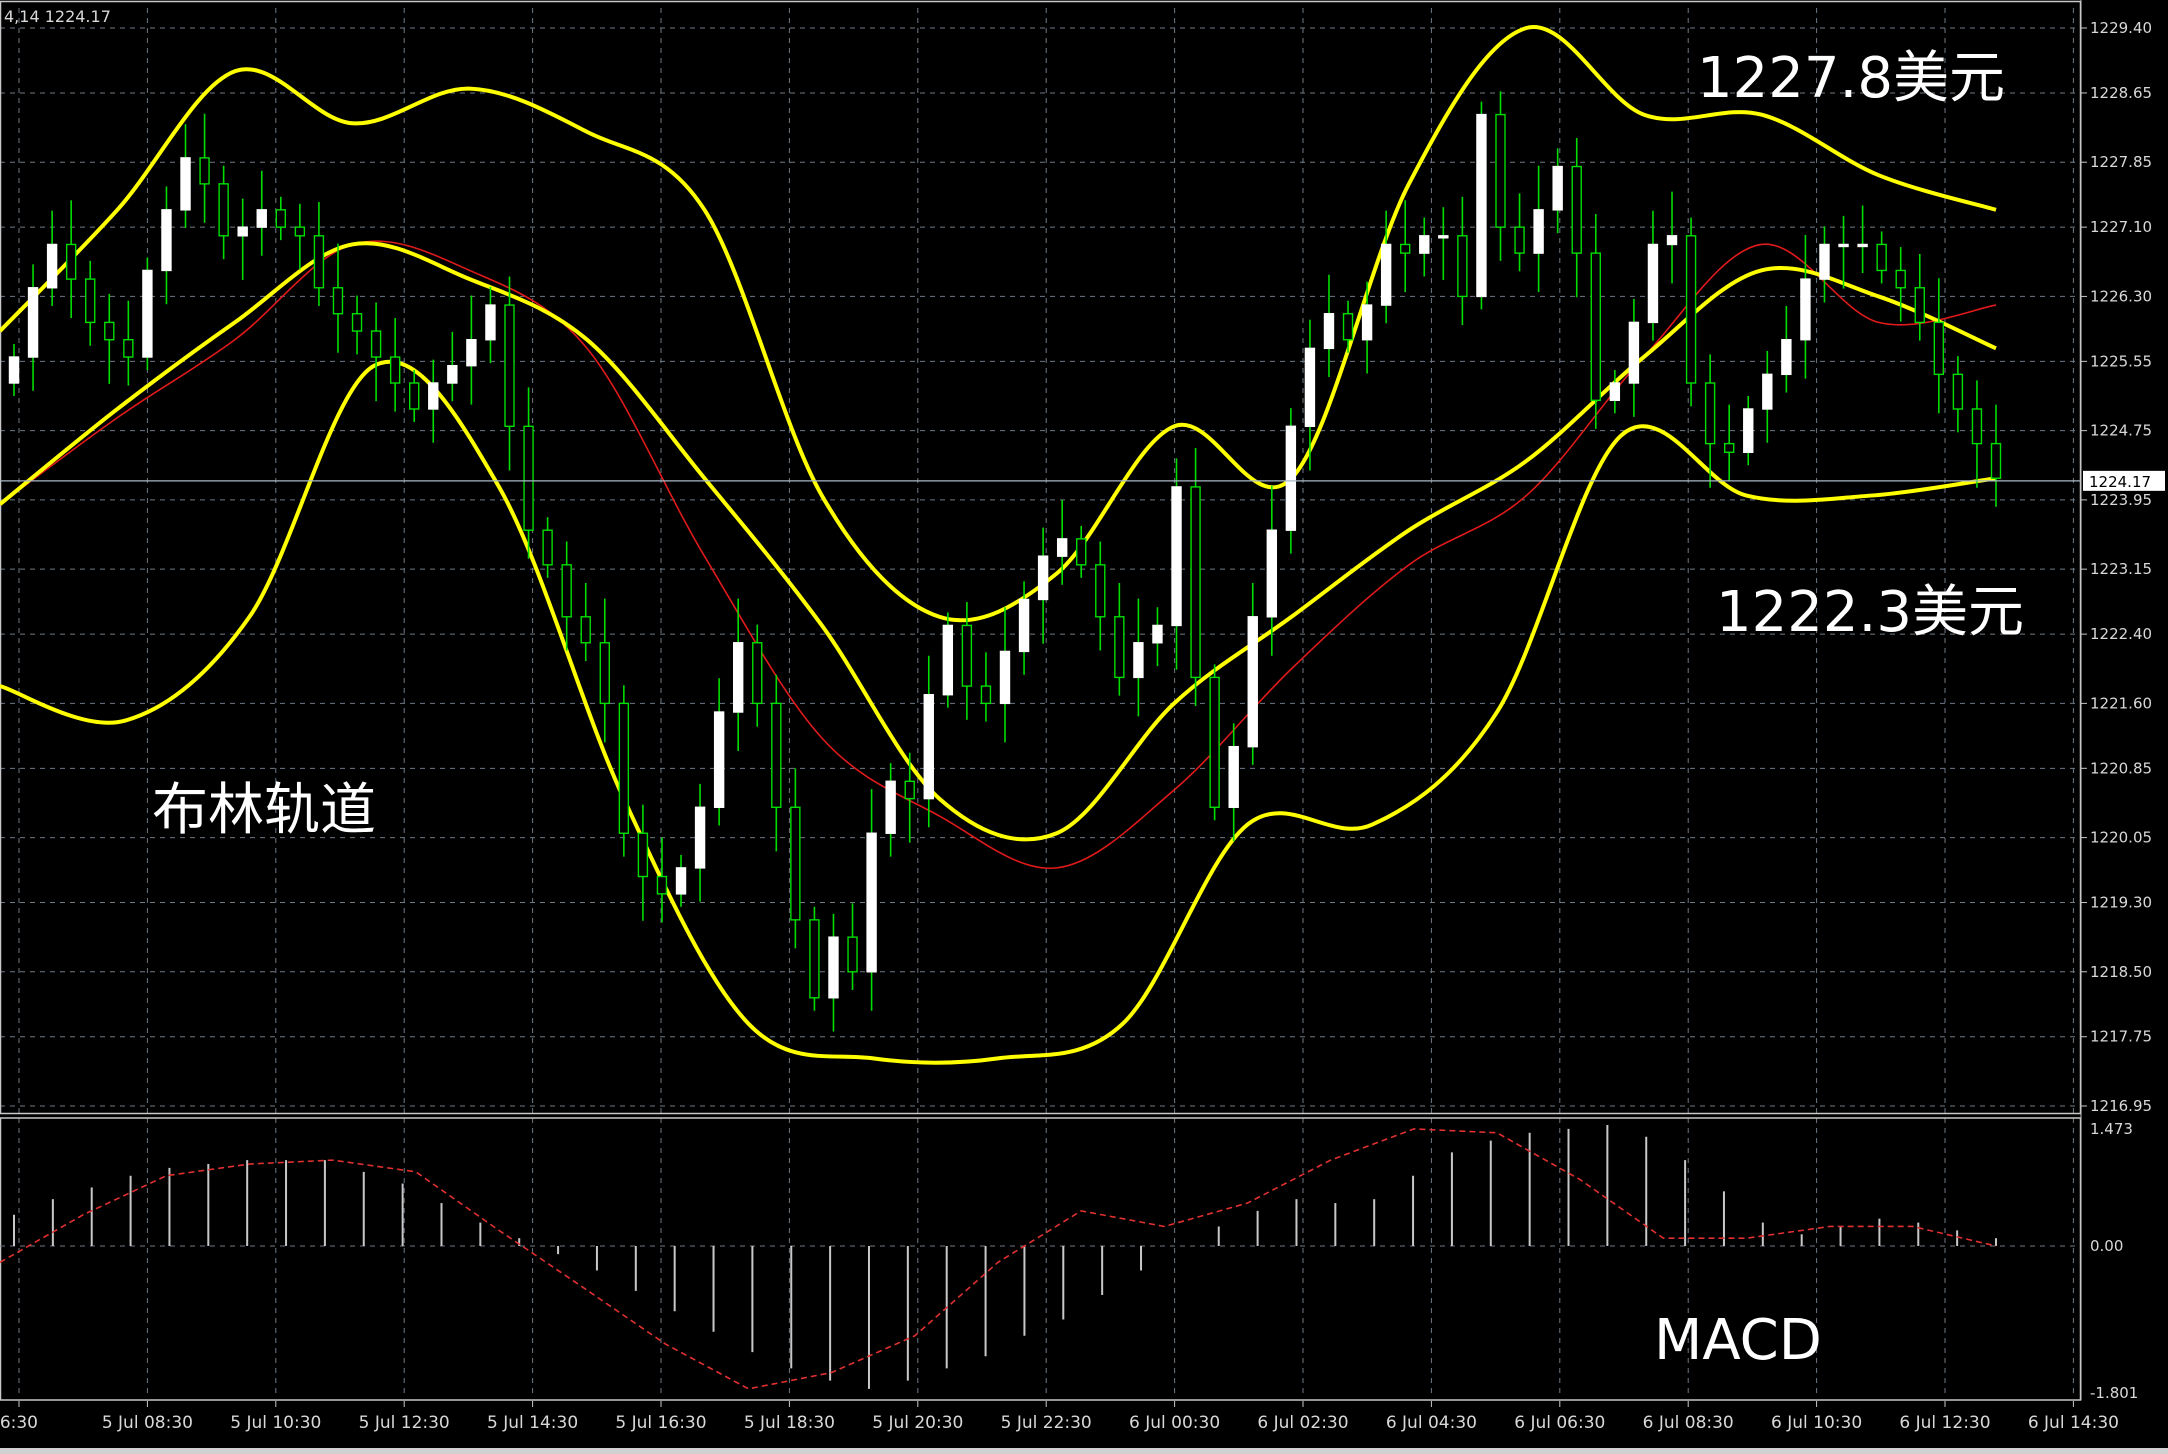 The height and width of the screenshot is (1454, 2168). What do you see at coordinates (2121, 227) in the screenshot?
I see `y-tick-label: 1227.10` at bounding box center [2121, 227].